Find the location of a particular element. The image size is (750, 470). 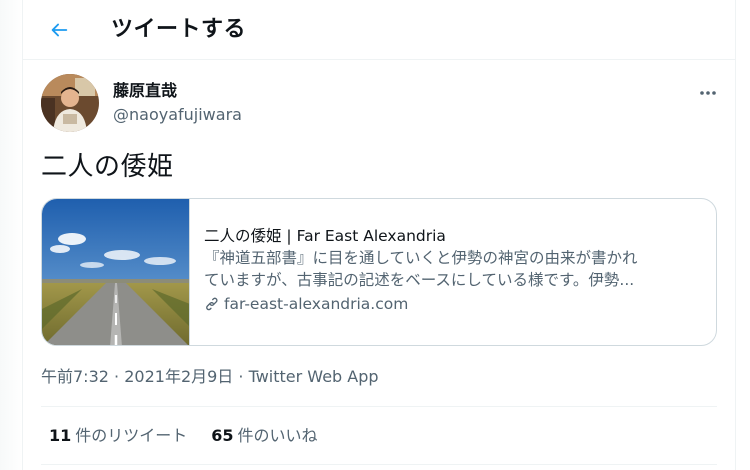

retweets-count: 11 is located at coordinates (60, 435).